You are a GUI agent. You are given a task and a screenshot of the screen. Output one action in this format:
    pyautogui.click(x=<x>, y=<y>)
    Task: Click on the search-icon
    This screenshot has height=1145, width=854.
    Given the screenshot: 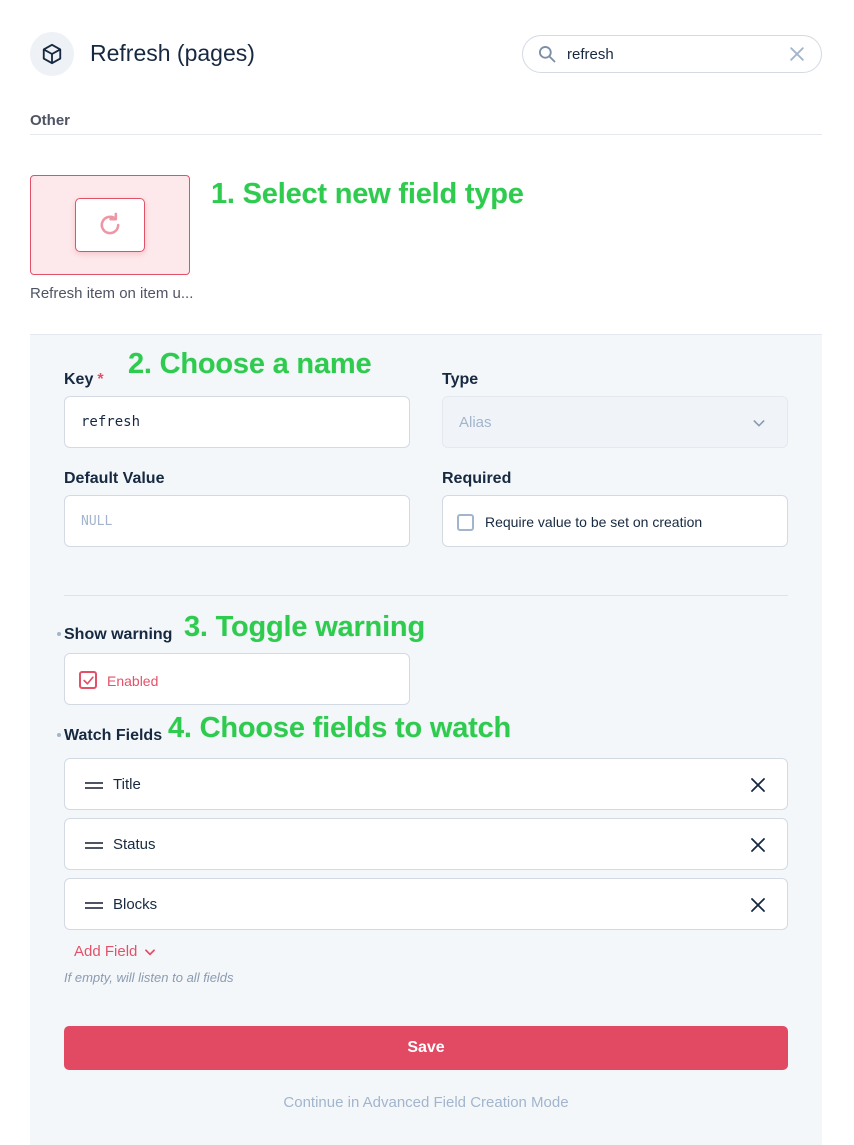 What is the action you would take?
    pyautogui.click(x=547, y=56)
    